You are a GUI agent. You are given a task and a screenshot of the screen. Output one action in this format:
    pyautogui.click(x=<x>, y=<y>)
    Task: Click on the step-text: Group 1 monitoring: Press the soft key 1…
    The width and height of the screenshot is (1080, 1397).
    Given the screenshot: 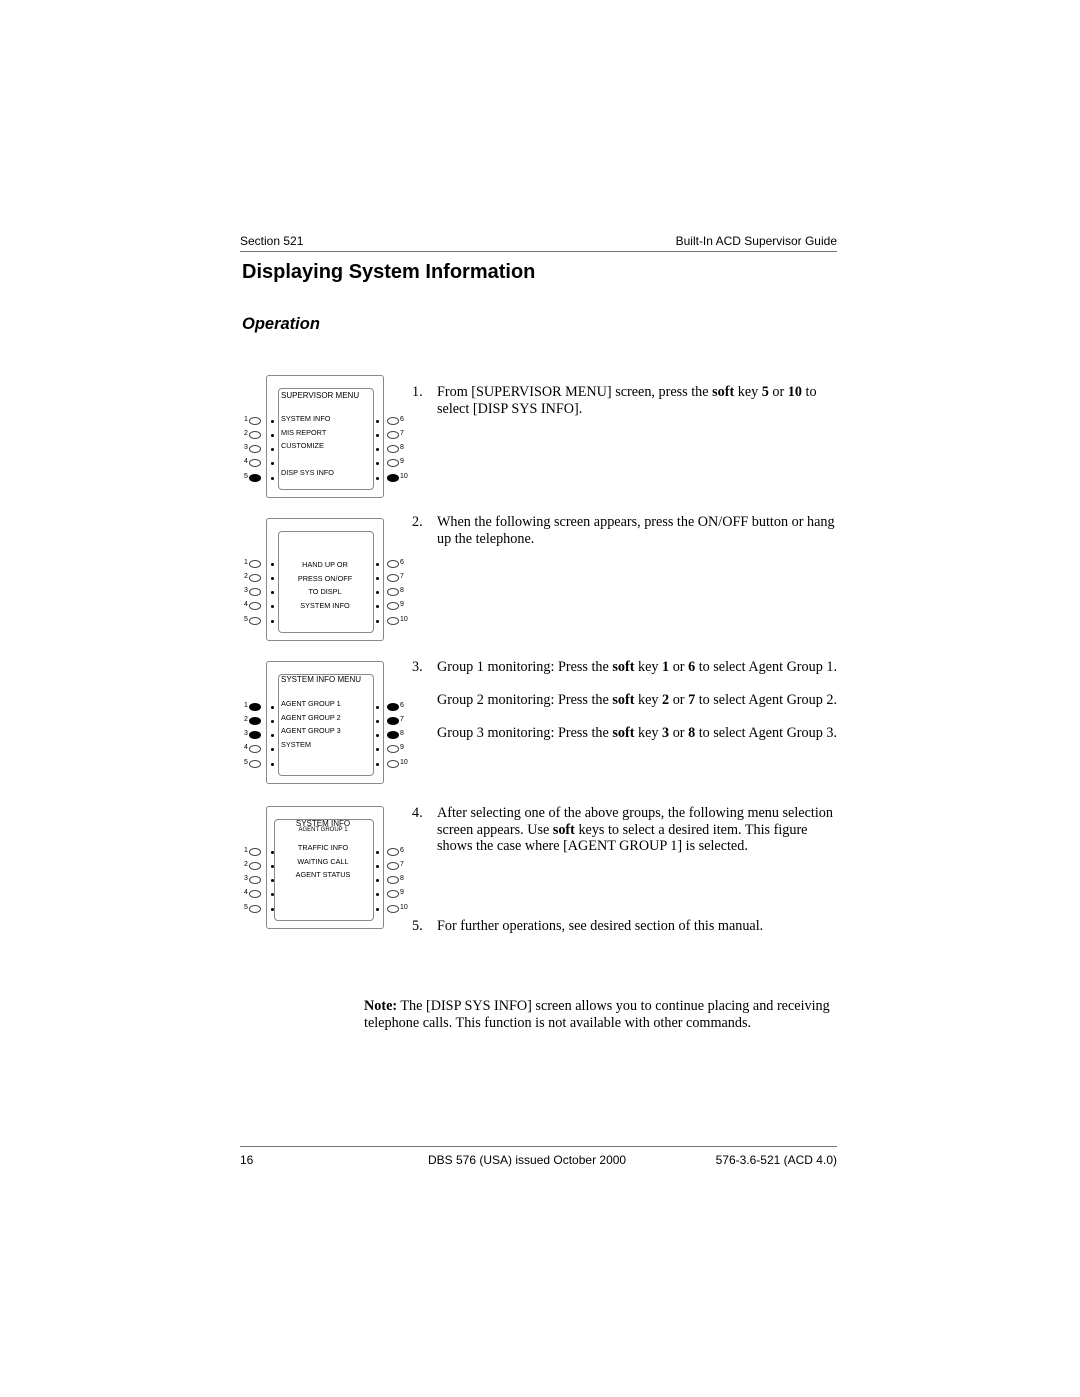 What is the action you would take?
    pyautogui.click(x=637, y=667)
    